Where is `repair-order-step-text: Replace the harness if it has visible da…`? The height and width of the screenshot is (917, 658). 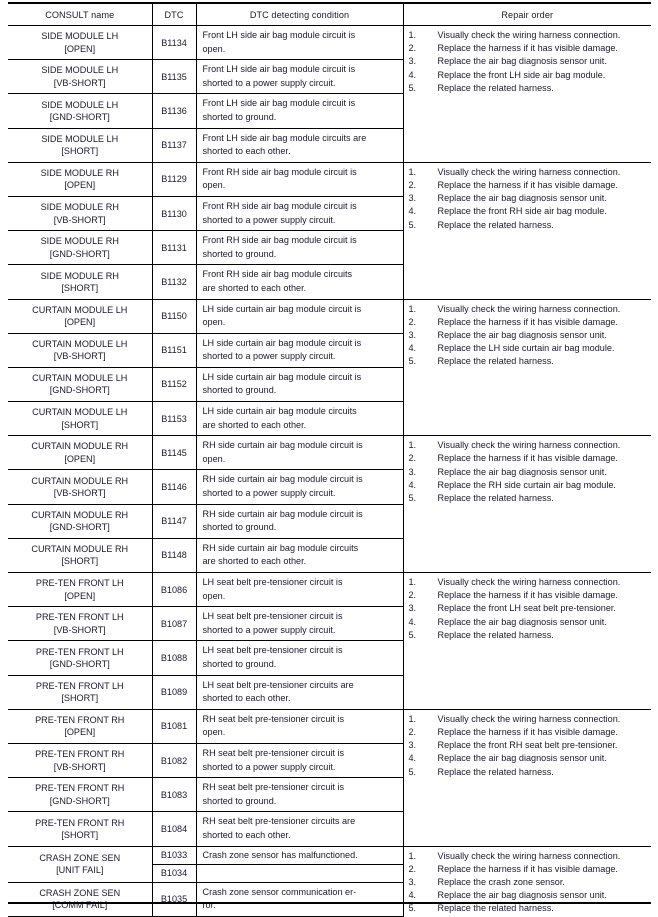
repair-order-step-text: Replace the harness if it has visible da… is located at coordinates (527, 868).